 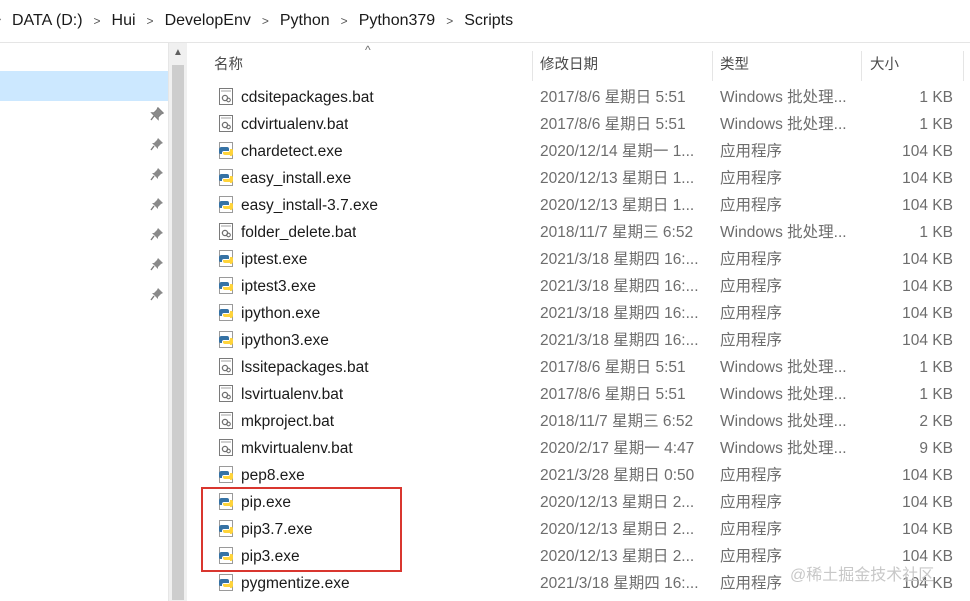 I want to click on file-row: pep8.exe 2021/3/28 星期日 0:50 应用程序 104 KB, so click(x=578, y=475).